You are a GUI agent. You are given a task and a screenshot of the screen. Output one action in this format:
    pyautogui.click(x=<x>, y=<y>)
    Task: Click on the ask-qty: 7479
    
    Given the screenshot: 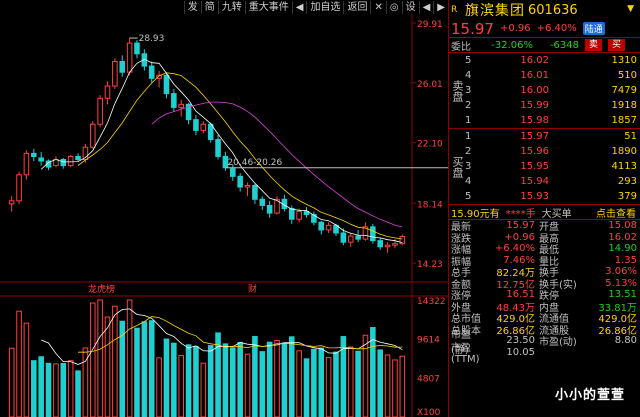 What is the action you would take?
    pyautogui.click(x=624, y=90)
    